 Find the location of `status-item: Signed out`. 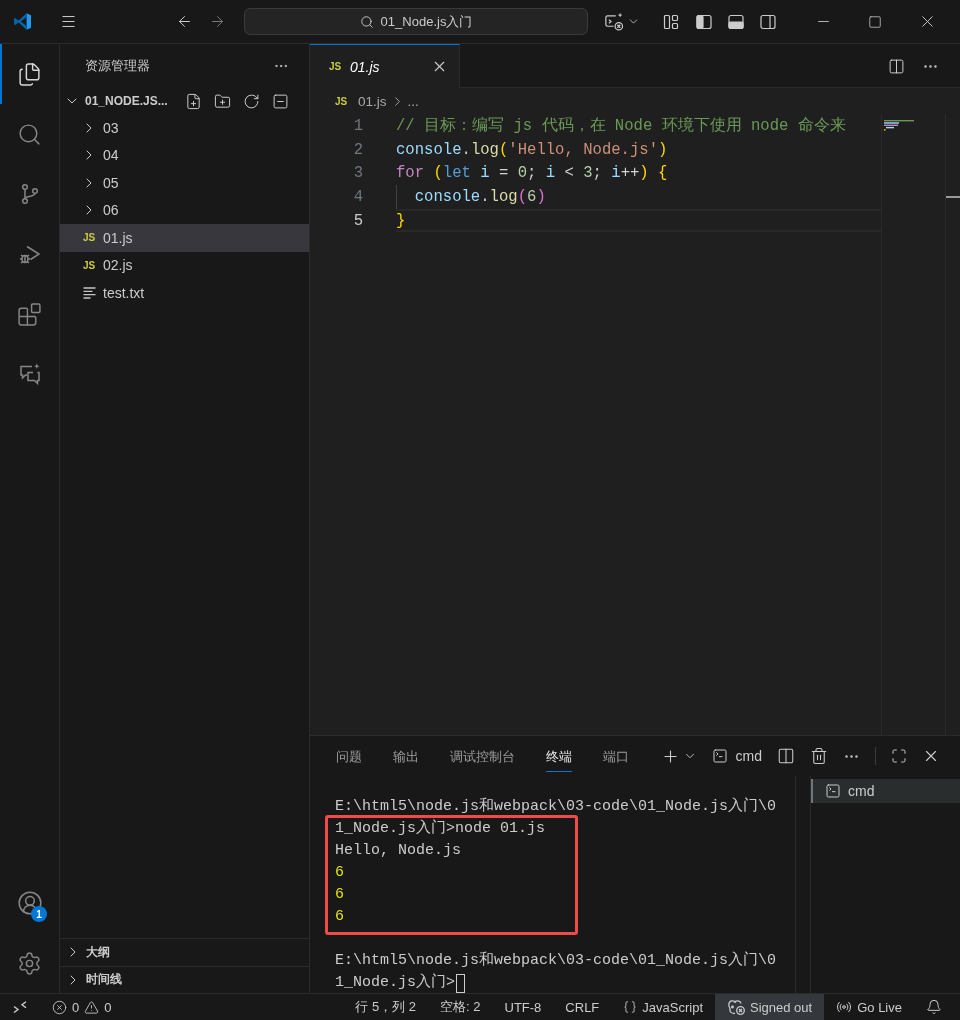

status-item: Signed out is located at coordinates (770, 1007).